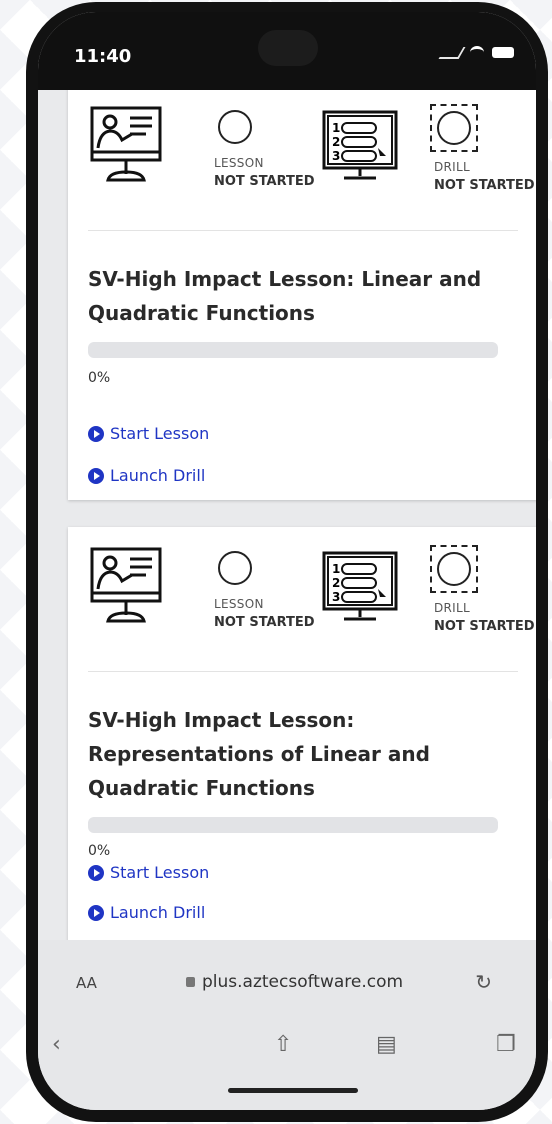 The height and width of the screenshot is (1124, 552). Describe the element at coordinates (86, 983) in the screenshot. I see `reader-text-size-button: AA` at that location.